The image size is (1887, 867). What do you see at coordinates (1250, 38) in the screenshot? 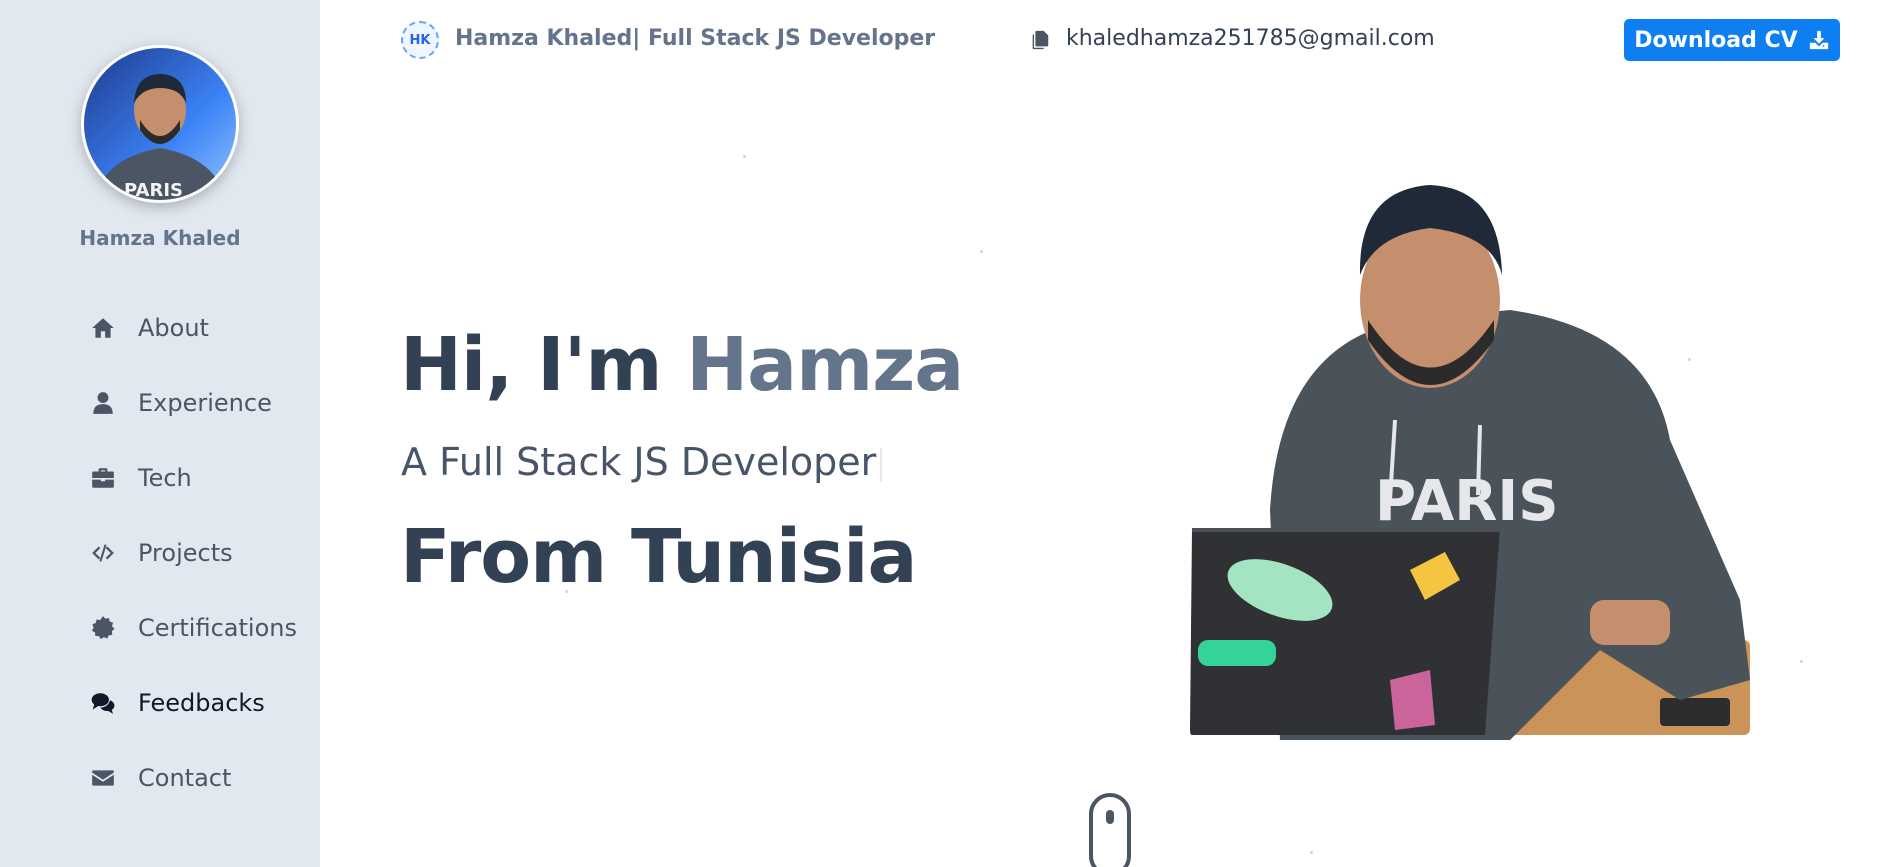
I see `email-address: khaledhamza251785@gmail.com` at bounding box center [1250, 38].